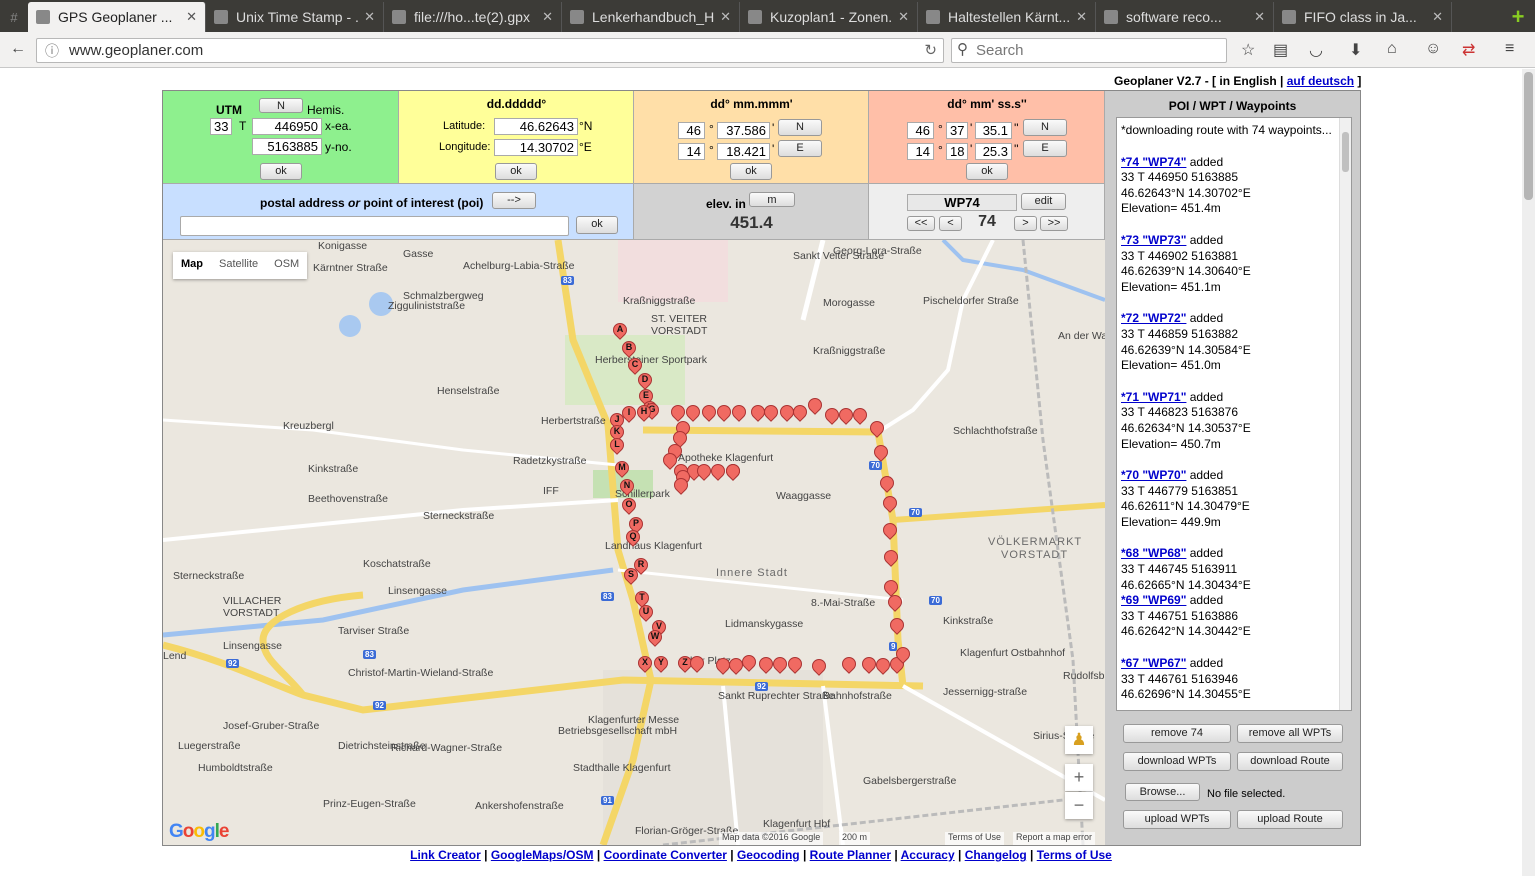  What do you see at coordinates (542, 855) in the screenshot?
I see `footer-link: GoogleMaps/OSM` at bounding box center [542, 855].